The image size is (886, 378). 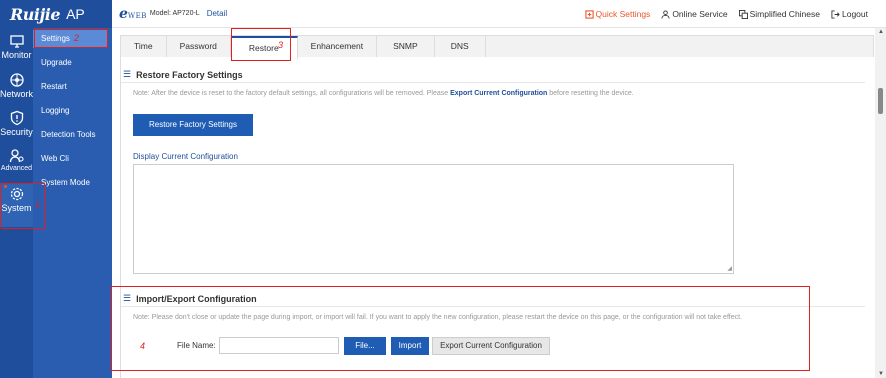 I want to click on detail-link: Detail, so click(x=217, y=13).